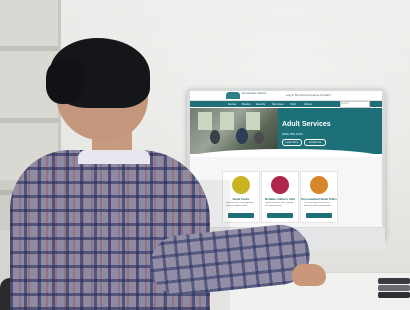 This screenshot has width=410, height=310. What do you see at coordinates (260, 104) in the screenshot?
I see `nav-item: Events` at bounding box center [260, 104].